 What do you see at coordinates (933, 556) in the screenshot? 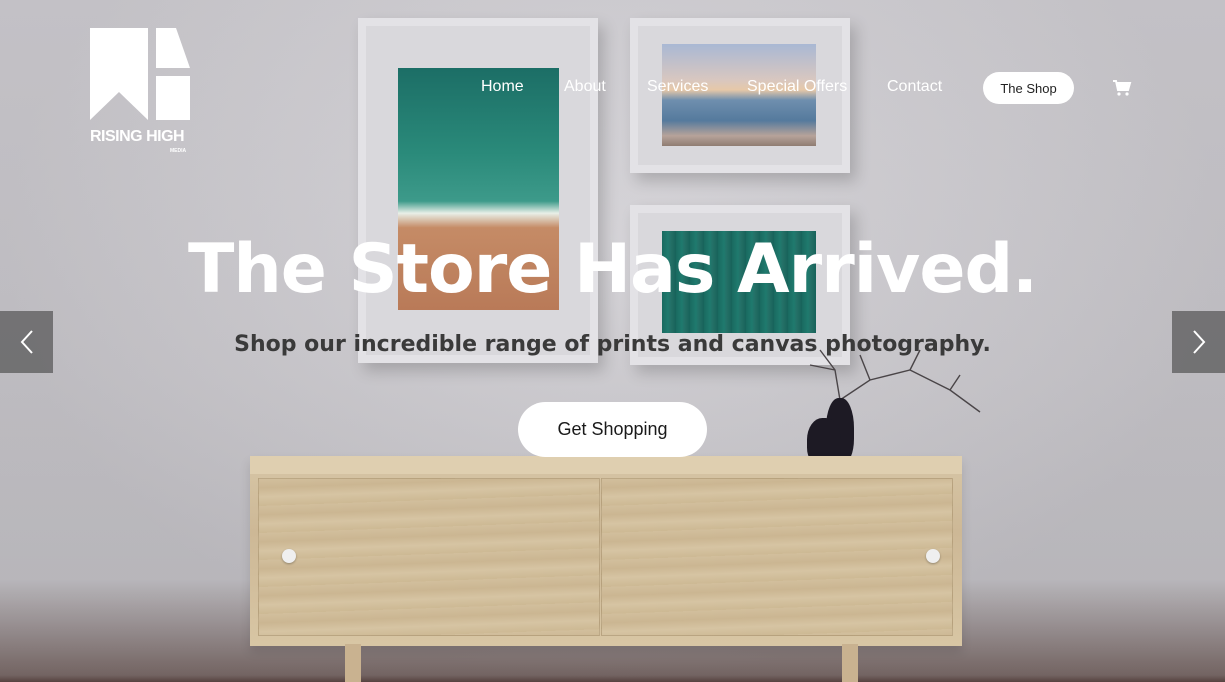
I see `sideboard-knob-right` at bounding box center [933, 556].